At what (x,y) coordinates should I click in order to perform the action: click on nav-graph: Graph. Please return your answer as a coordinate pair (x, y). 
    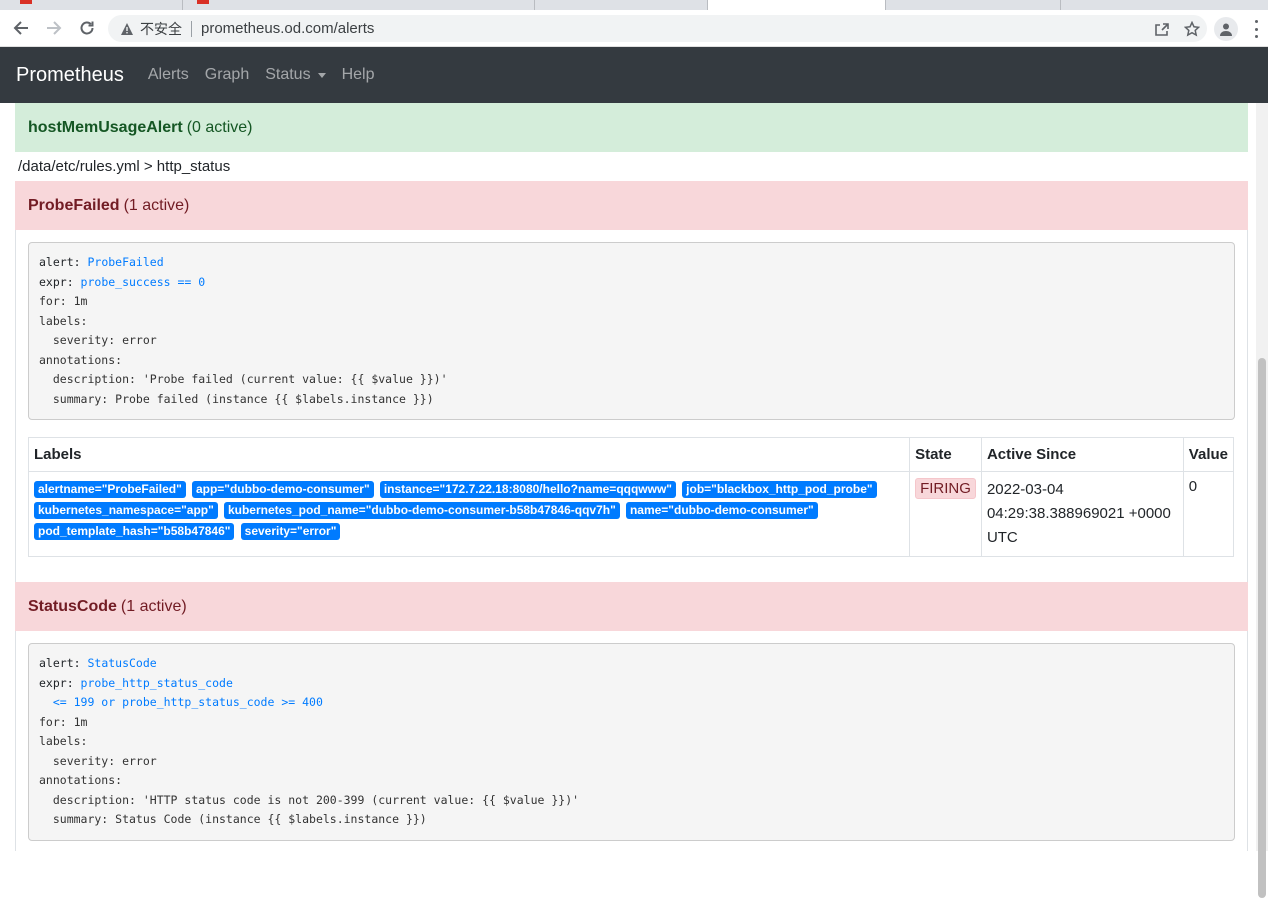
    Looking at the image, I should click on (227, 75).